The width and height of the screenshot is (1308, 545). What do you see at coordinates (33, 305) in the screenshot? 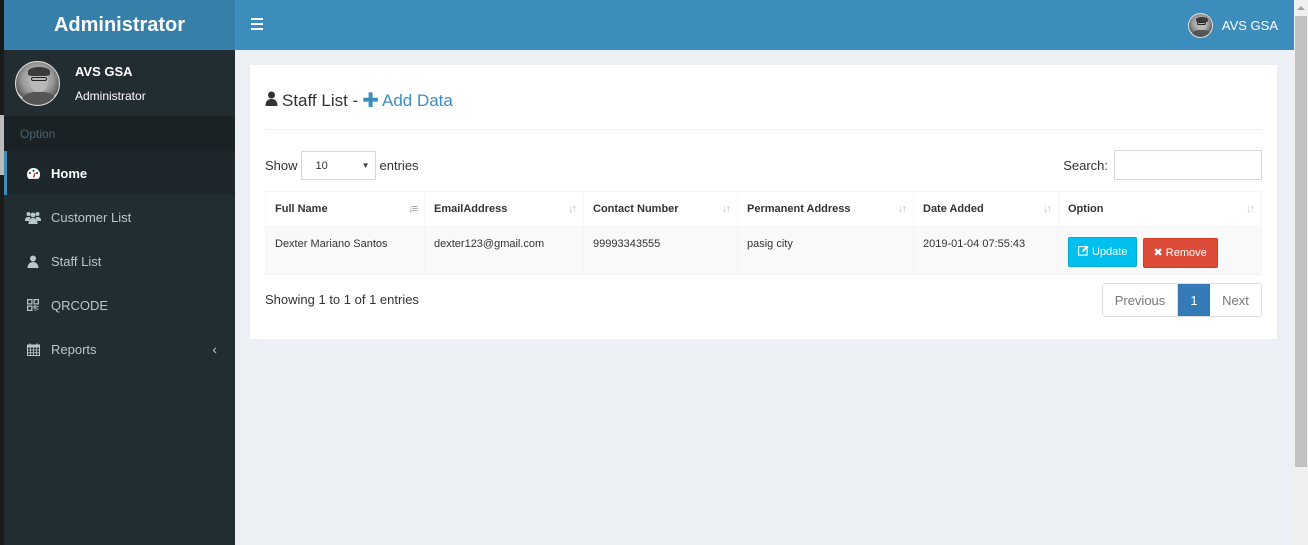
I see `qrcode-icon` at bounding box center [33, 305].